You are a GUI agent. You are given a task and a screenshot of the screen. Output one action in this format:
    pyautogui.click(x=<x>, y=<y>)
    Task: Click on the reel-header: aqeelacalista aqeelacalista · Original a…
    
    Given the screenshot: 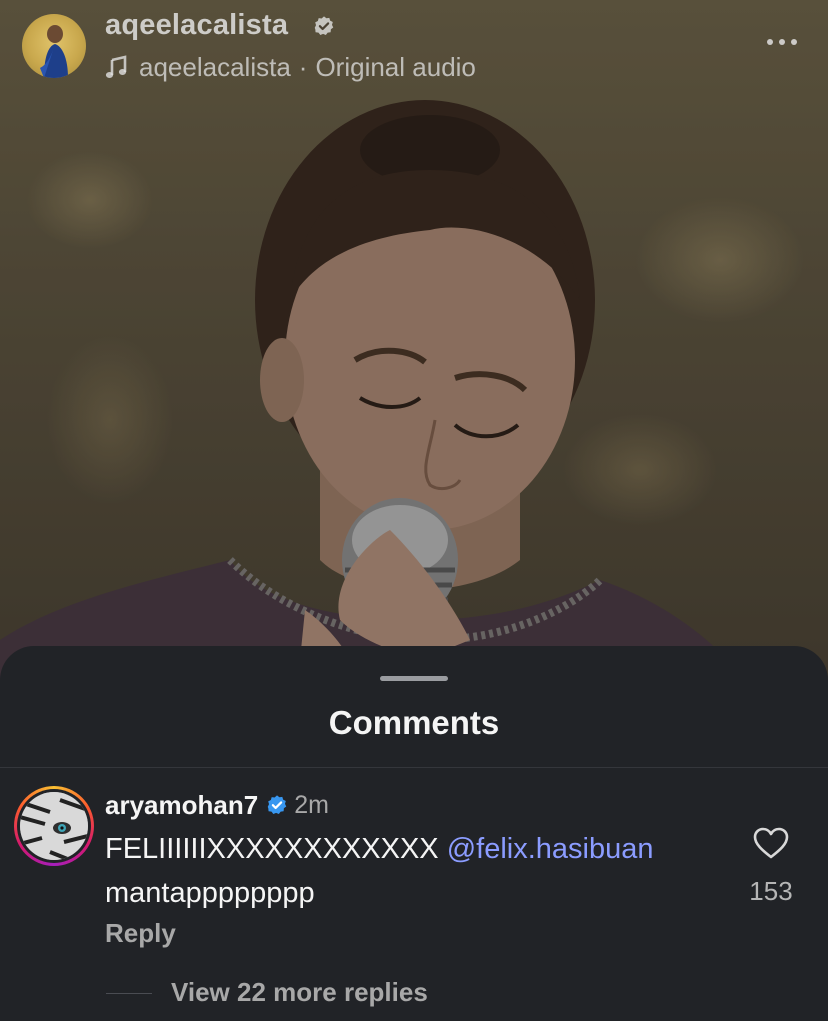 What is the action you would take?
    pyautogui.click(x=414, y=50)
    